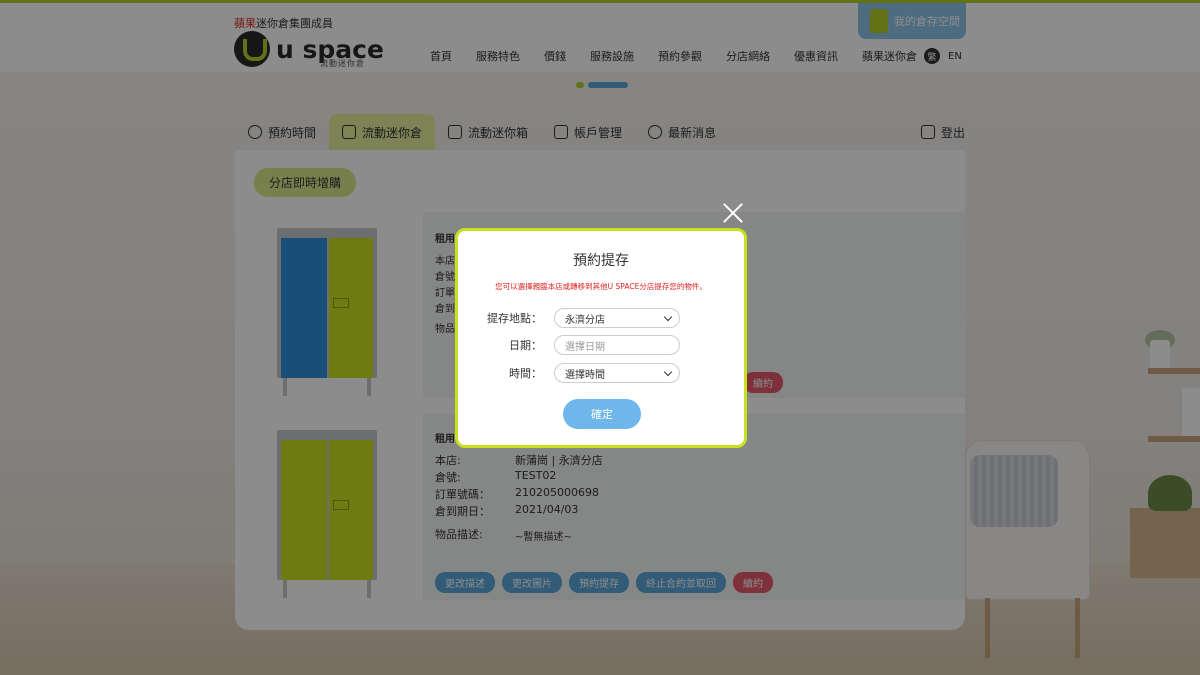 The height and width of the screenshot is (675, 1200). What do you see at coordinates (585, 347) in the screenshot?
I see `date-placeholder: 選擇日期` at bounding box center [585, 347].